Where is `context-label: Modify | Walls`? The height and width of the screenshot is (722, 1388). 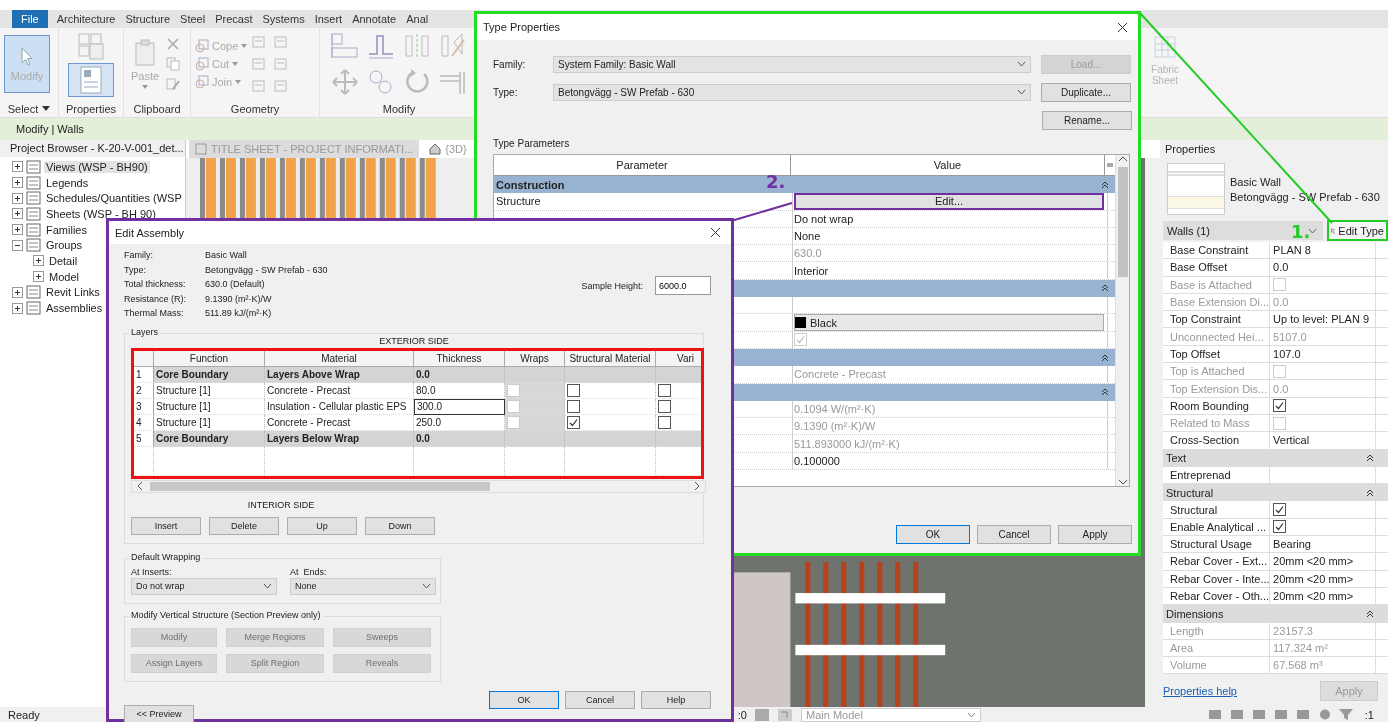 context-label: Modify | Walls is located at coordinates (50, 129).